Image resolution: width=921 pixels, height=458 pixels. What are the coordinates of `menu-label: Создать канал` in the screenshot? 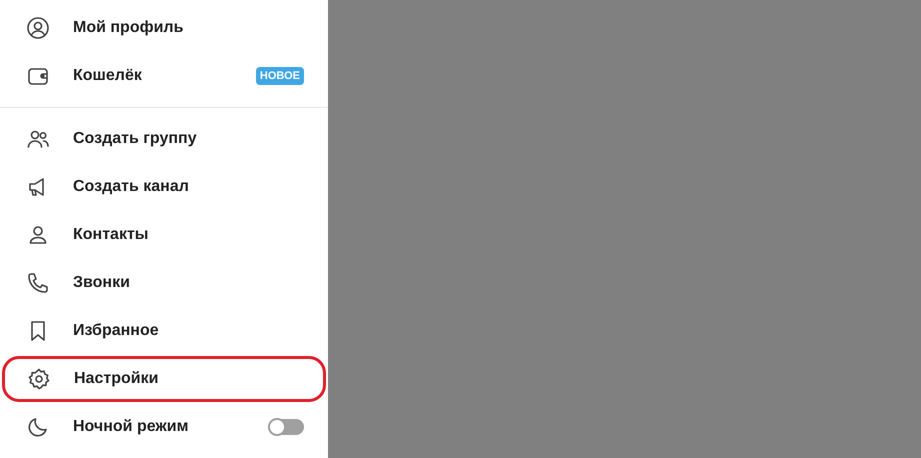 It's located at (131, 187).